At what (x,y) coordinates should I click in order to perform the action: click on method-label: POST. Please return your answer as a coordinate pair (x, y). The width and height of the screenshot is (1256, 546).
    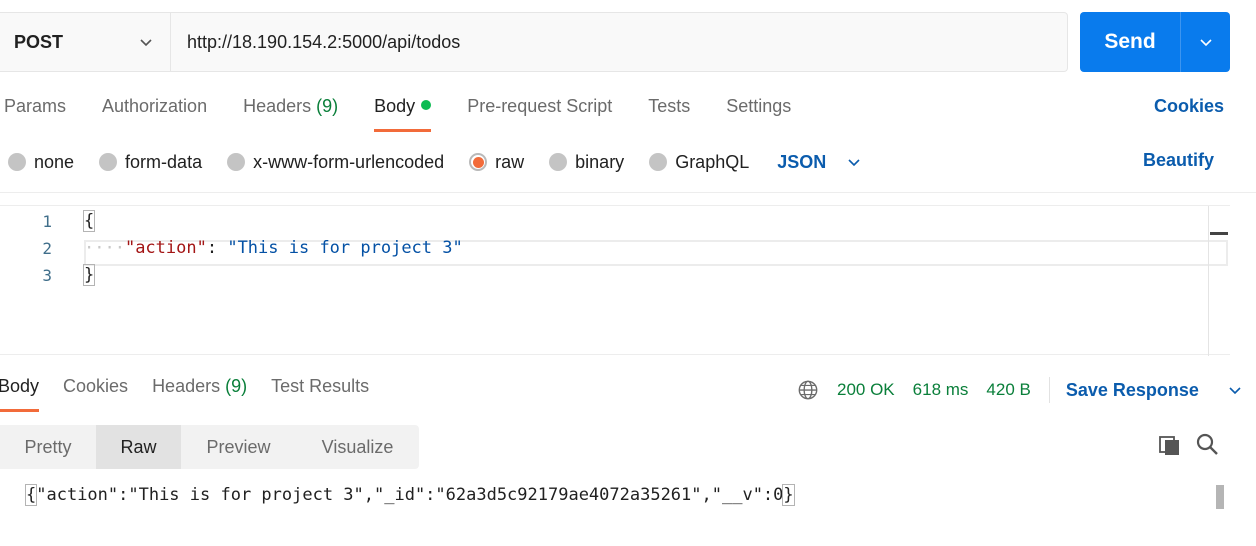
    Looking at the image, I should click on (39, 41).